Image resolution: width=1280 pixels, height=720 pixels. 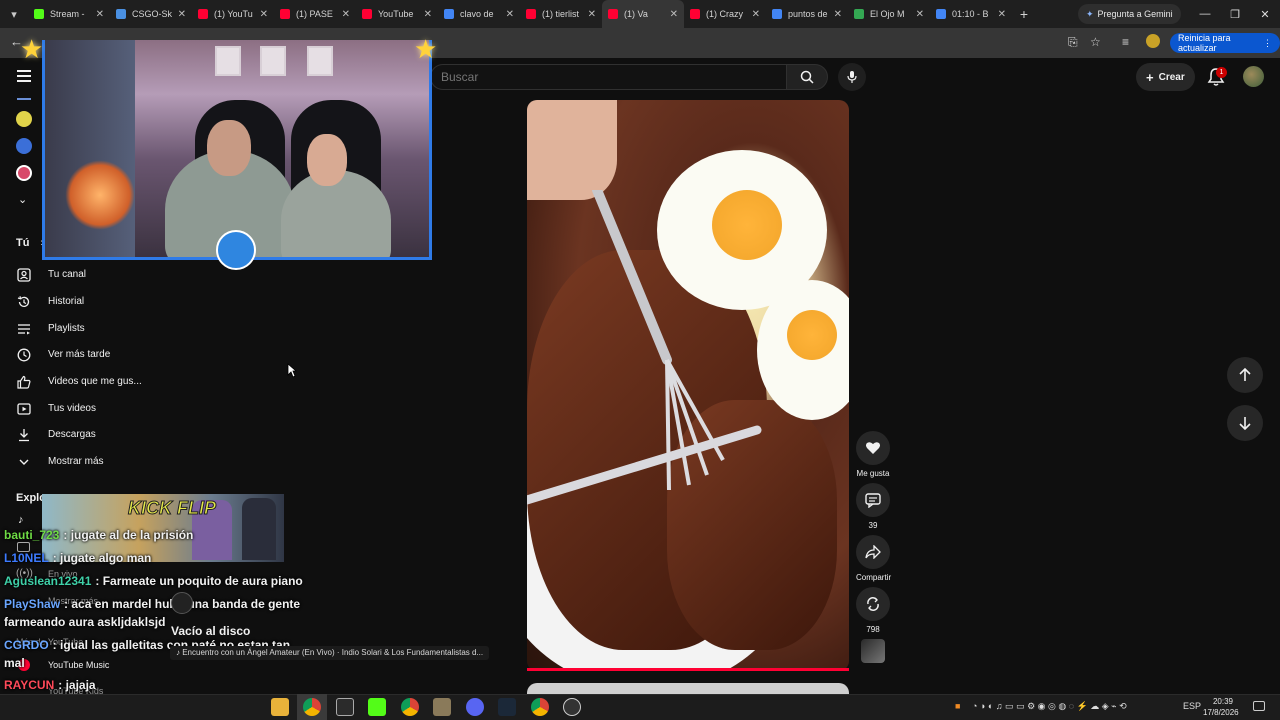 I want to click on maximize-button: ❐, so click(x=1235, y=14).